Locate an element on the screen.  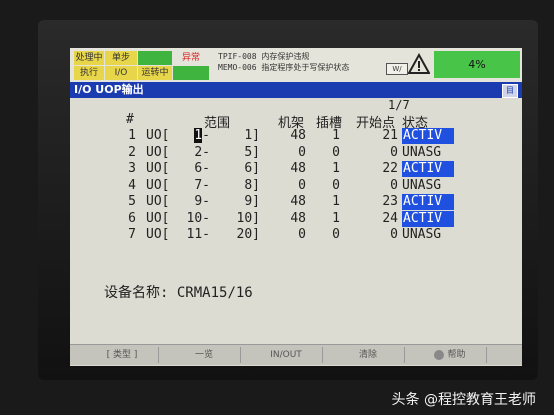
cell-start: 24 is located at coordinates (390, 218).